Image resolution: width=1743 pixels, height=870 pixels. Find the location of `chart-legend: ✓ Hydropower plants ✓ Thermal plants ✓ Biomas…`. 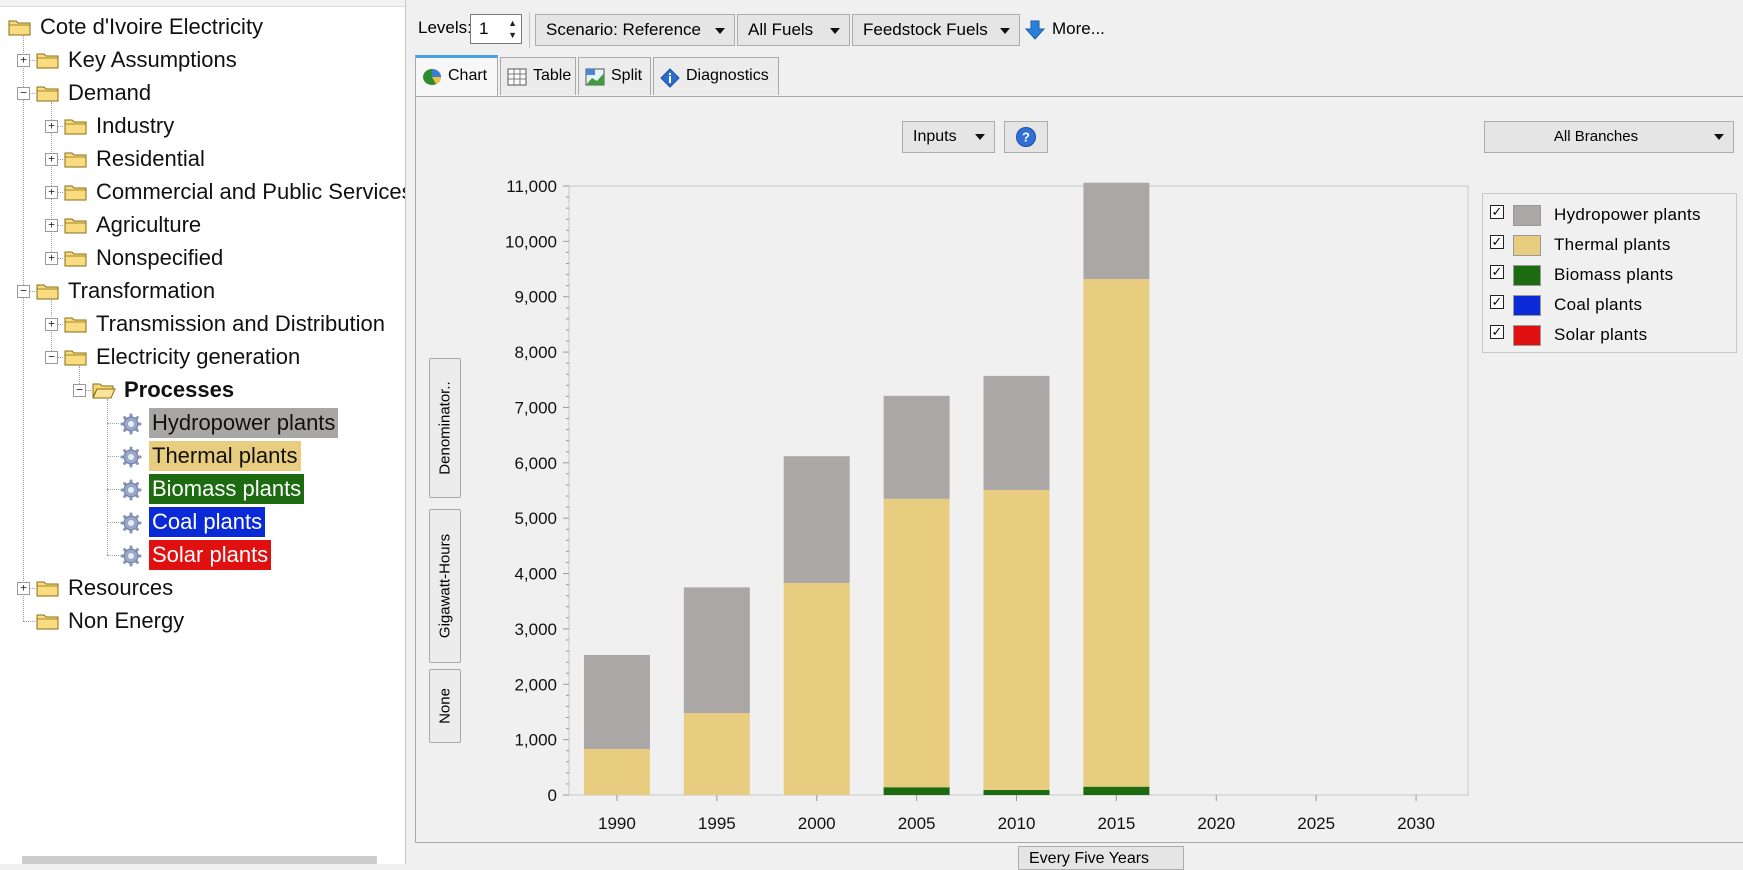

chart-legend: ✓ Hydropower plants ✓ Thermal plants ✓ Biomas… is located at coordinates (1609, 273).